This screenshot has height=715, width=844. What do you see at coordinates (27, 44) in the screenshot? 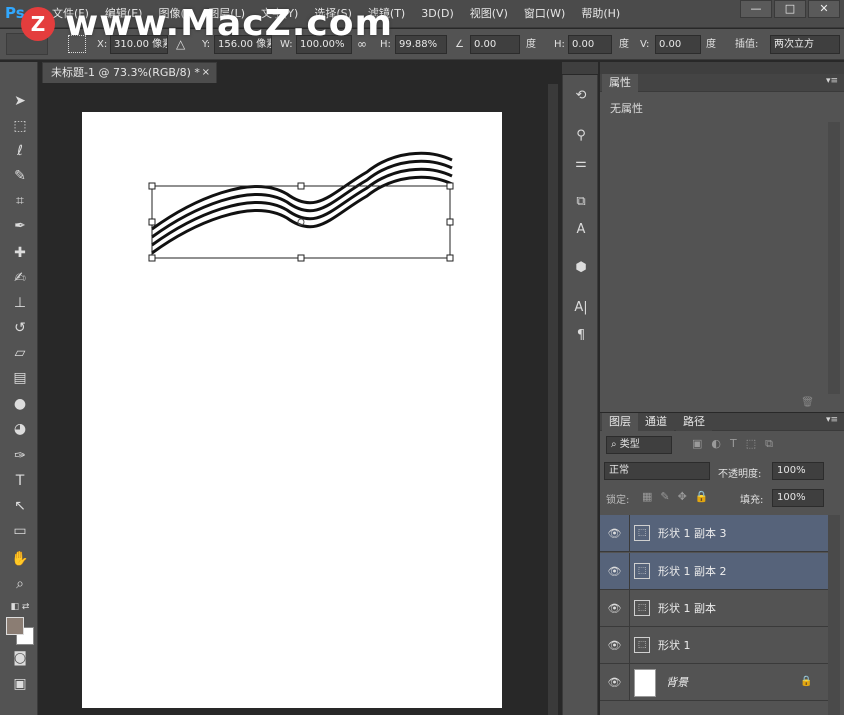
I see `tool-preset-picker` at bounding box center [27, 44].